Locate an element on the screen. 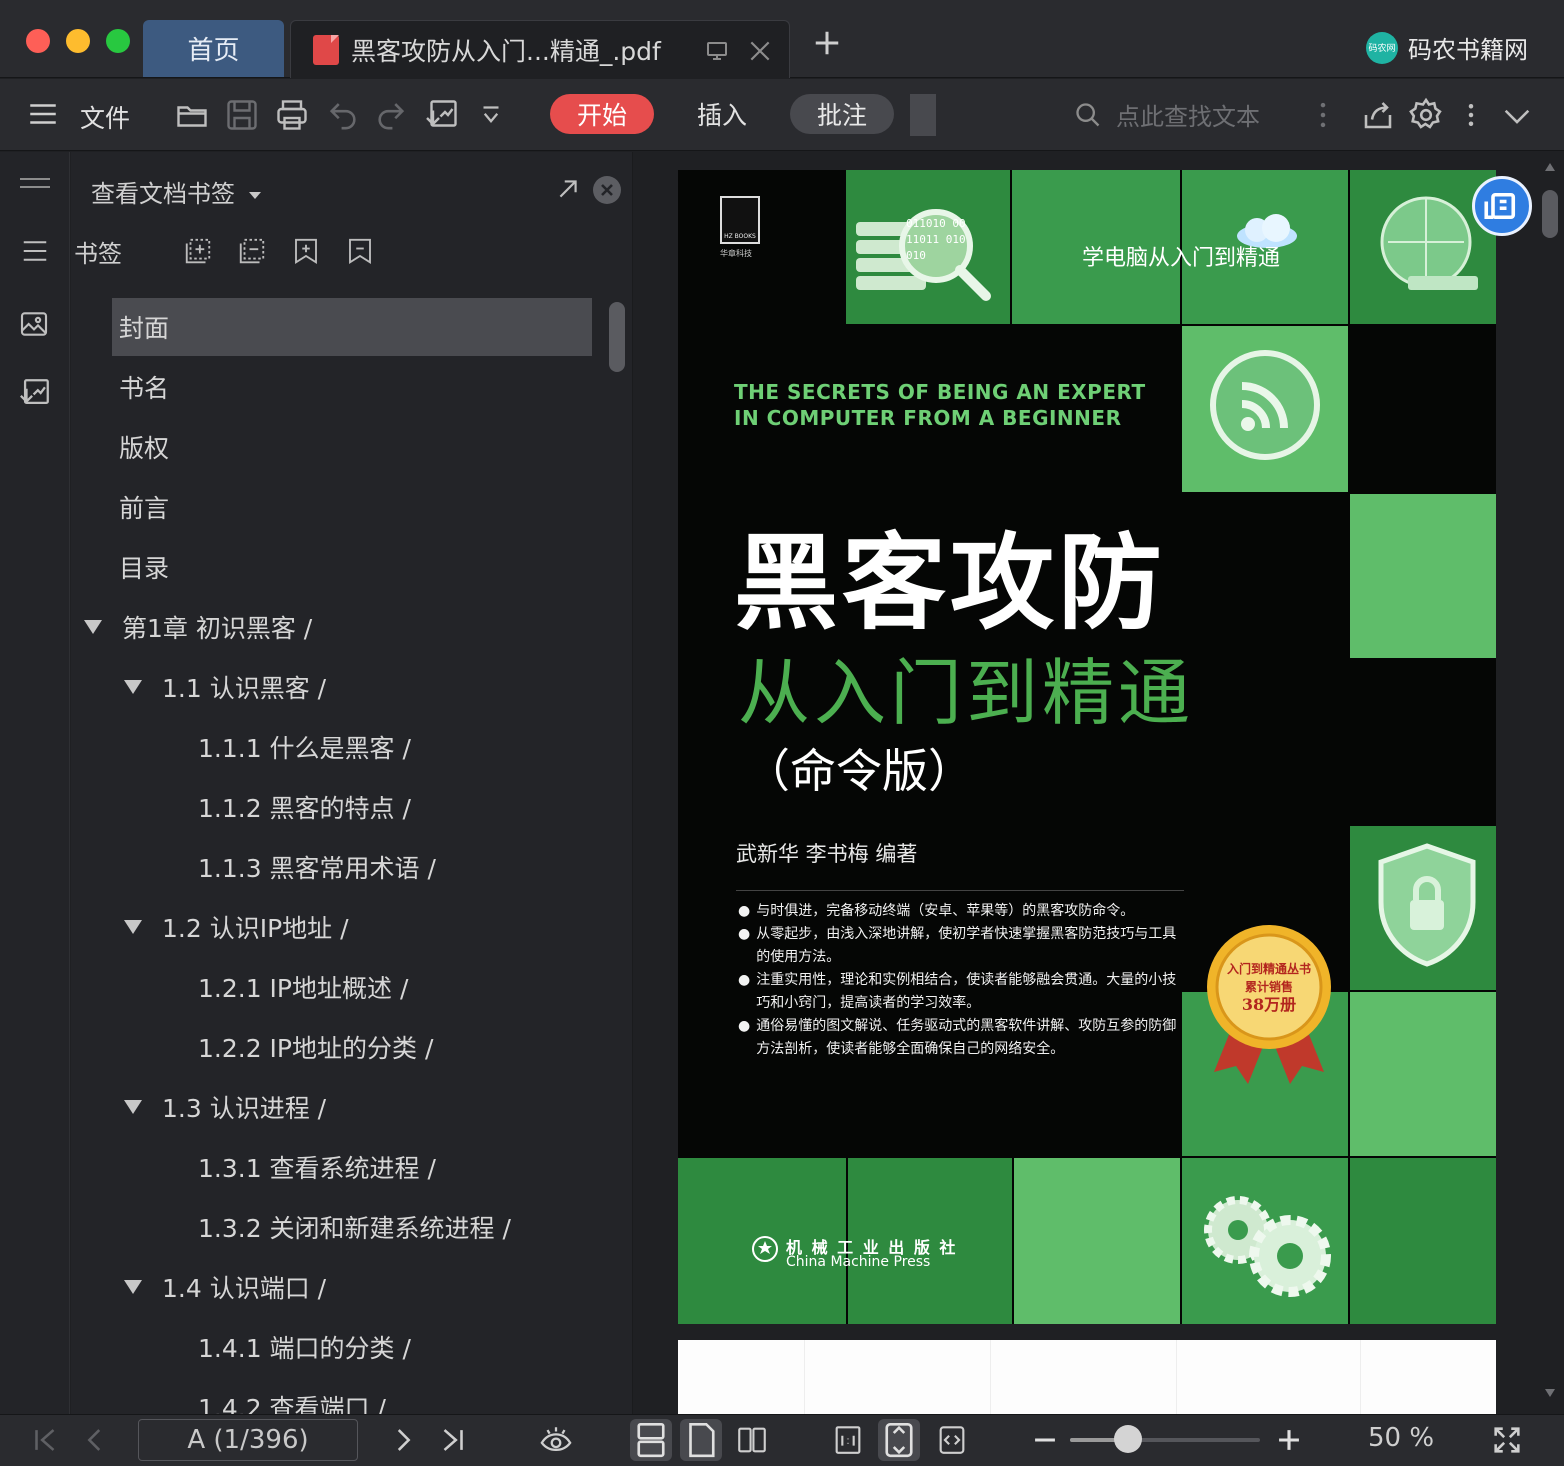 The height and width of the screenshot is (1466, 1564). scroll-down-arrow-icon is located at coordinates (1550, 1393).